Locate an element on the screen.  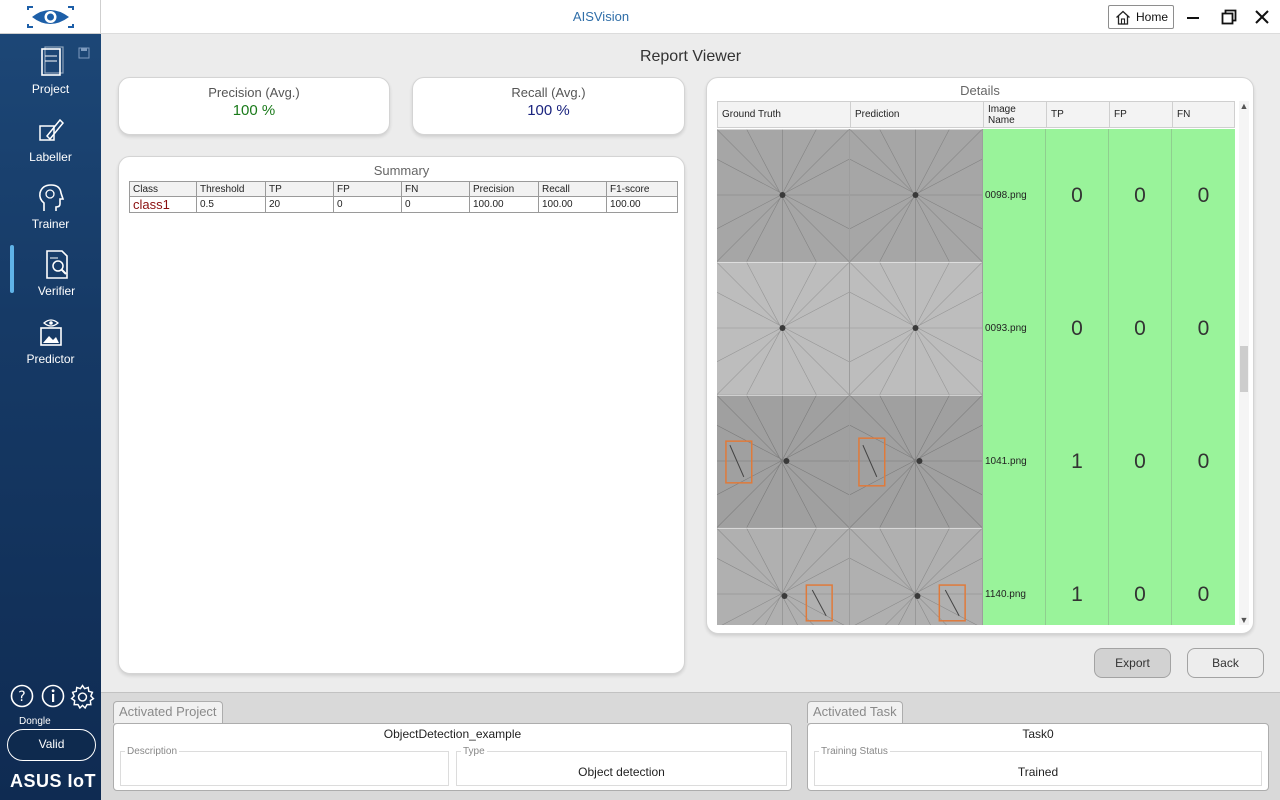
summary-col-threshold: Threshold is located at coordinates (231, 189).